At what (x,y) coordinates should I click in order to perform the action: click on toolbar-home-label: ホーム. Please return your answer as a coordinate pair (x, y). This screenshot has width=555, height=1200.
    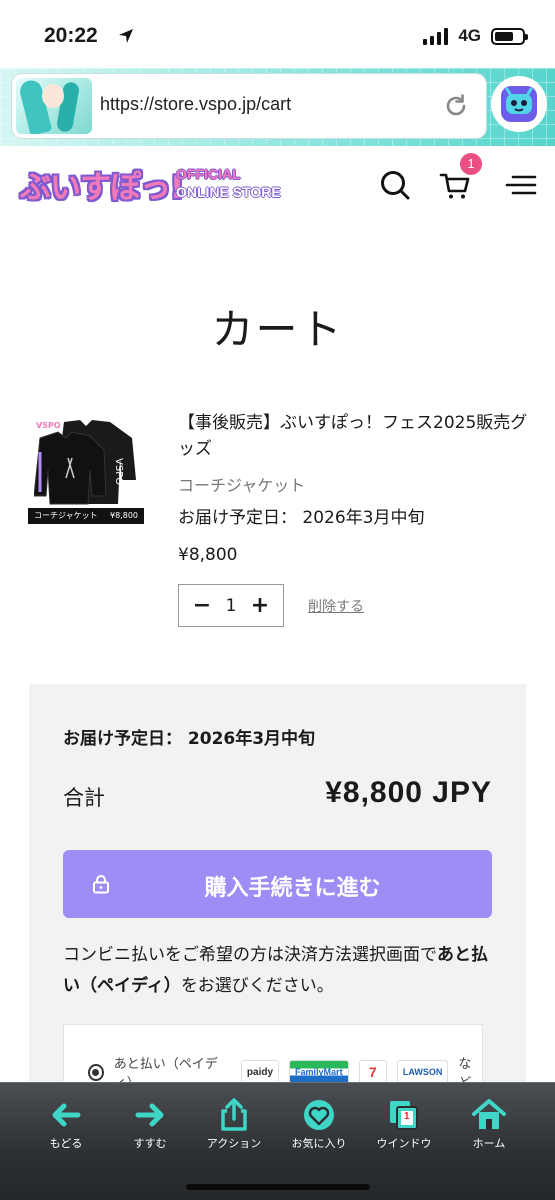
    Looking at the image, I should click on (489, 1143).